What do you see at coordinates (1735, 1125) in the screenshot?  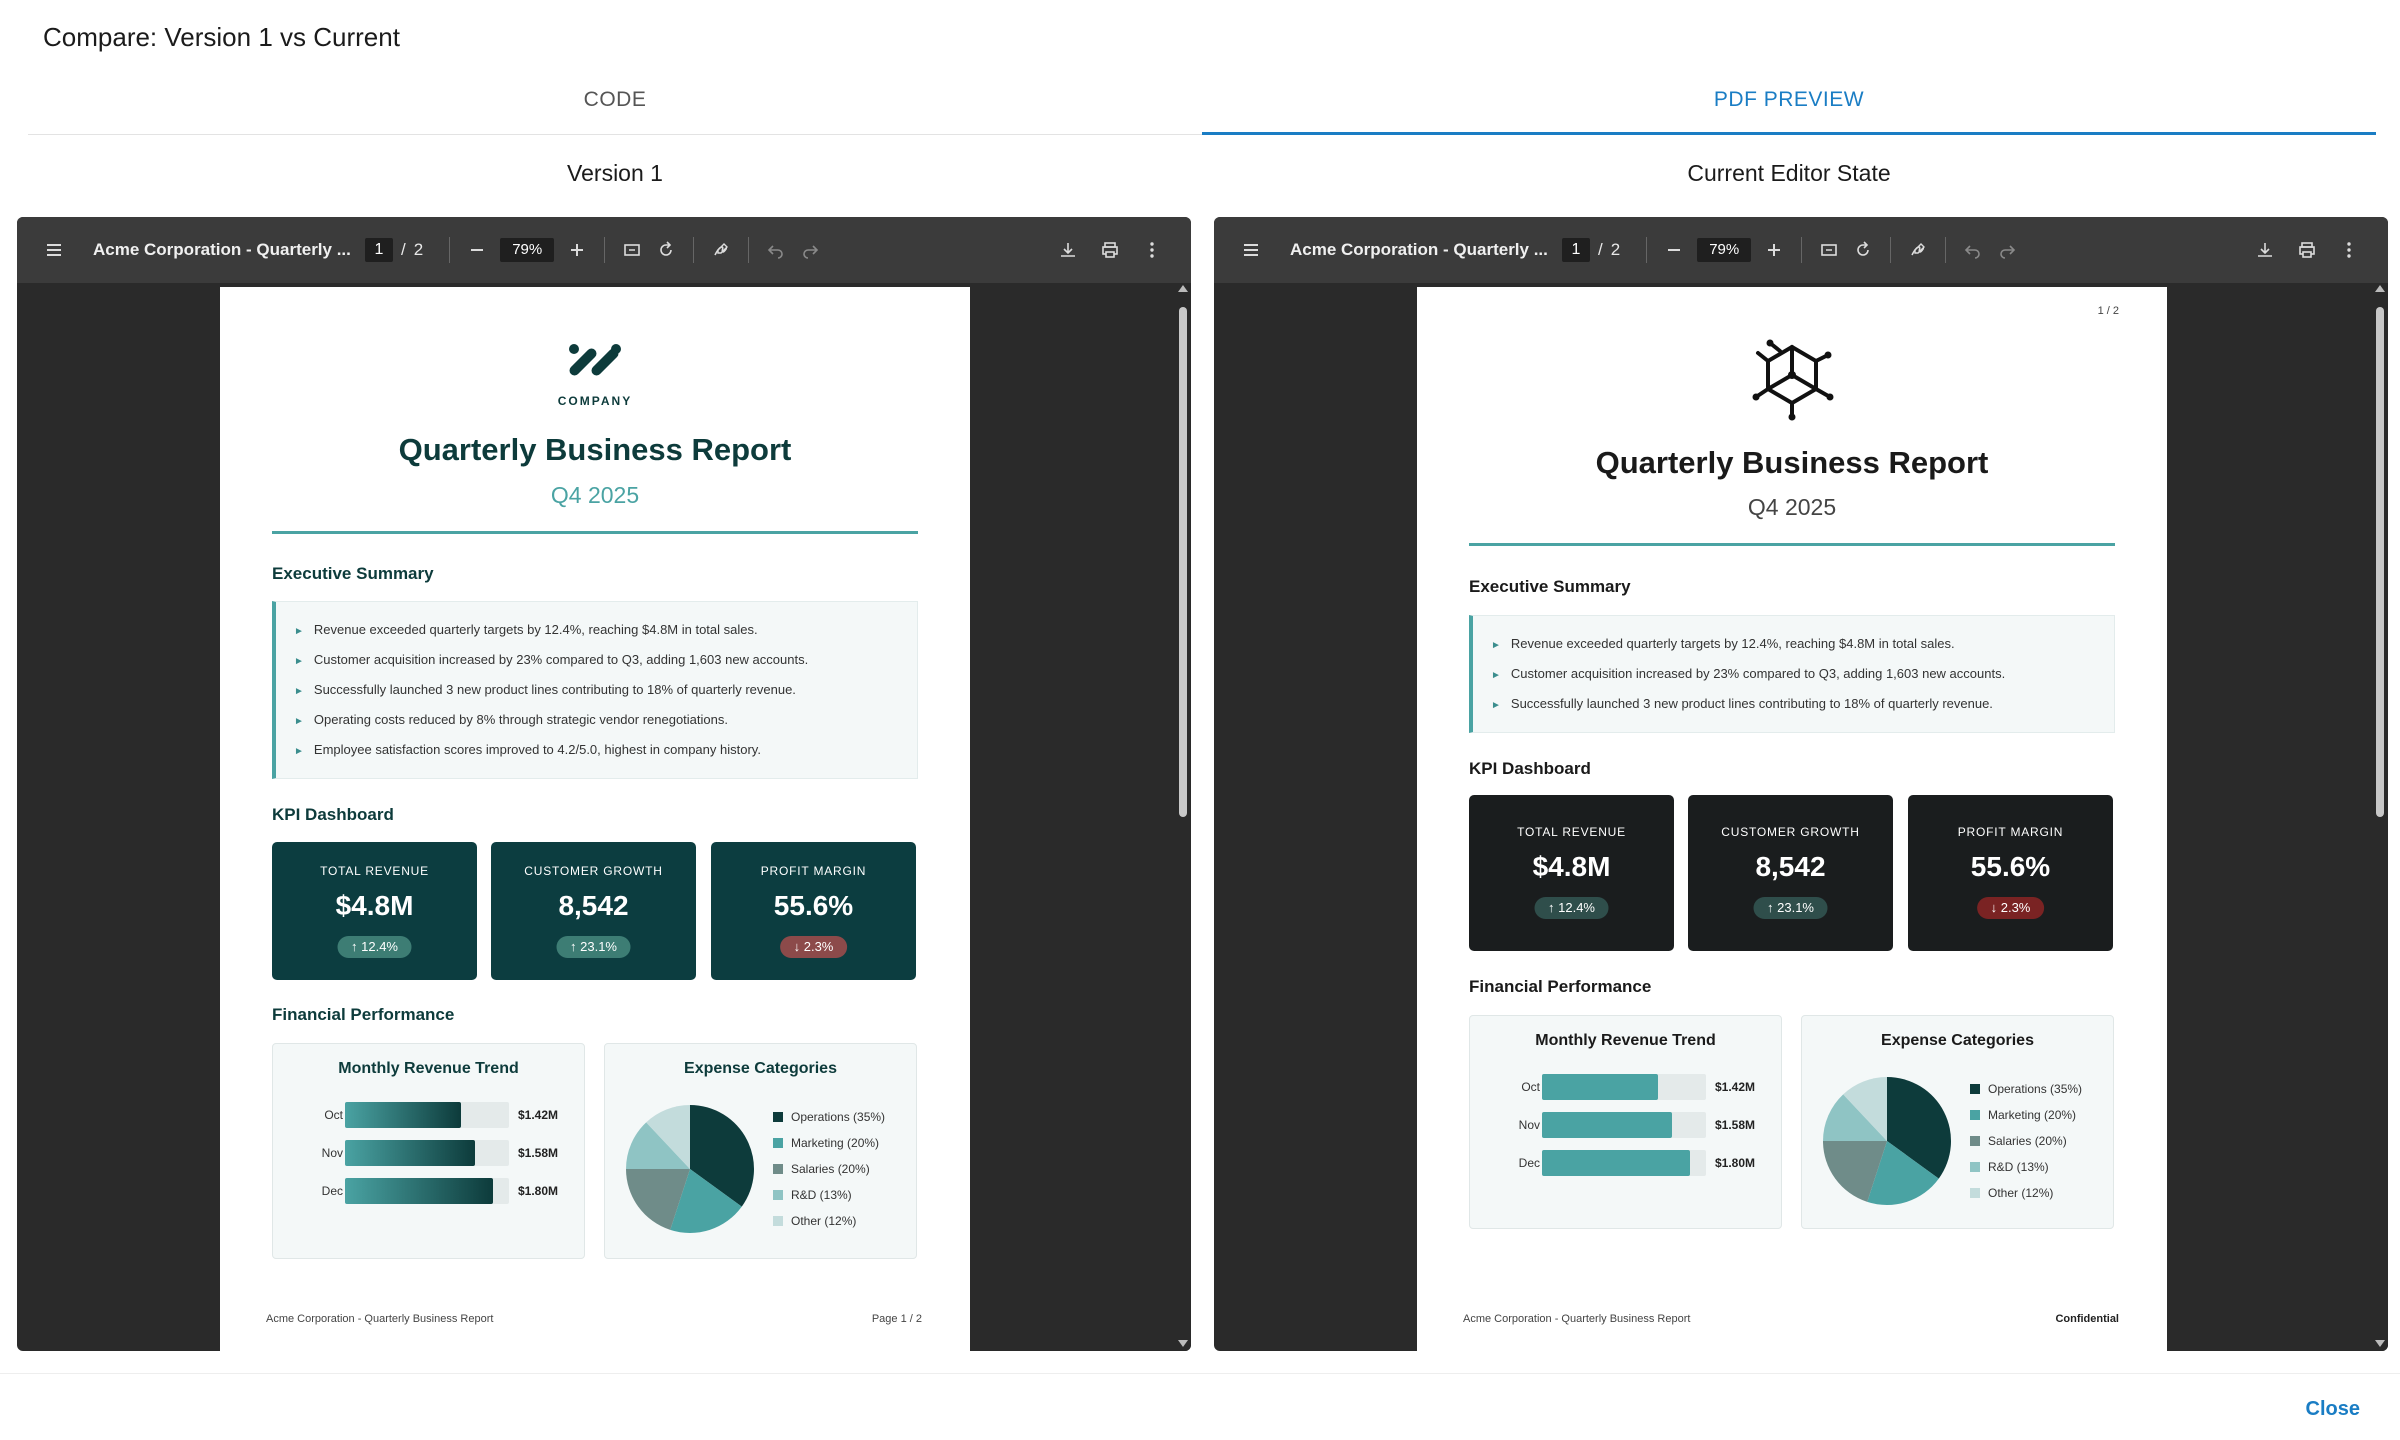 I see `bar-value-label: $1.58M` at bounding box center [1735, 1125].